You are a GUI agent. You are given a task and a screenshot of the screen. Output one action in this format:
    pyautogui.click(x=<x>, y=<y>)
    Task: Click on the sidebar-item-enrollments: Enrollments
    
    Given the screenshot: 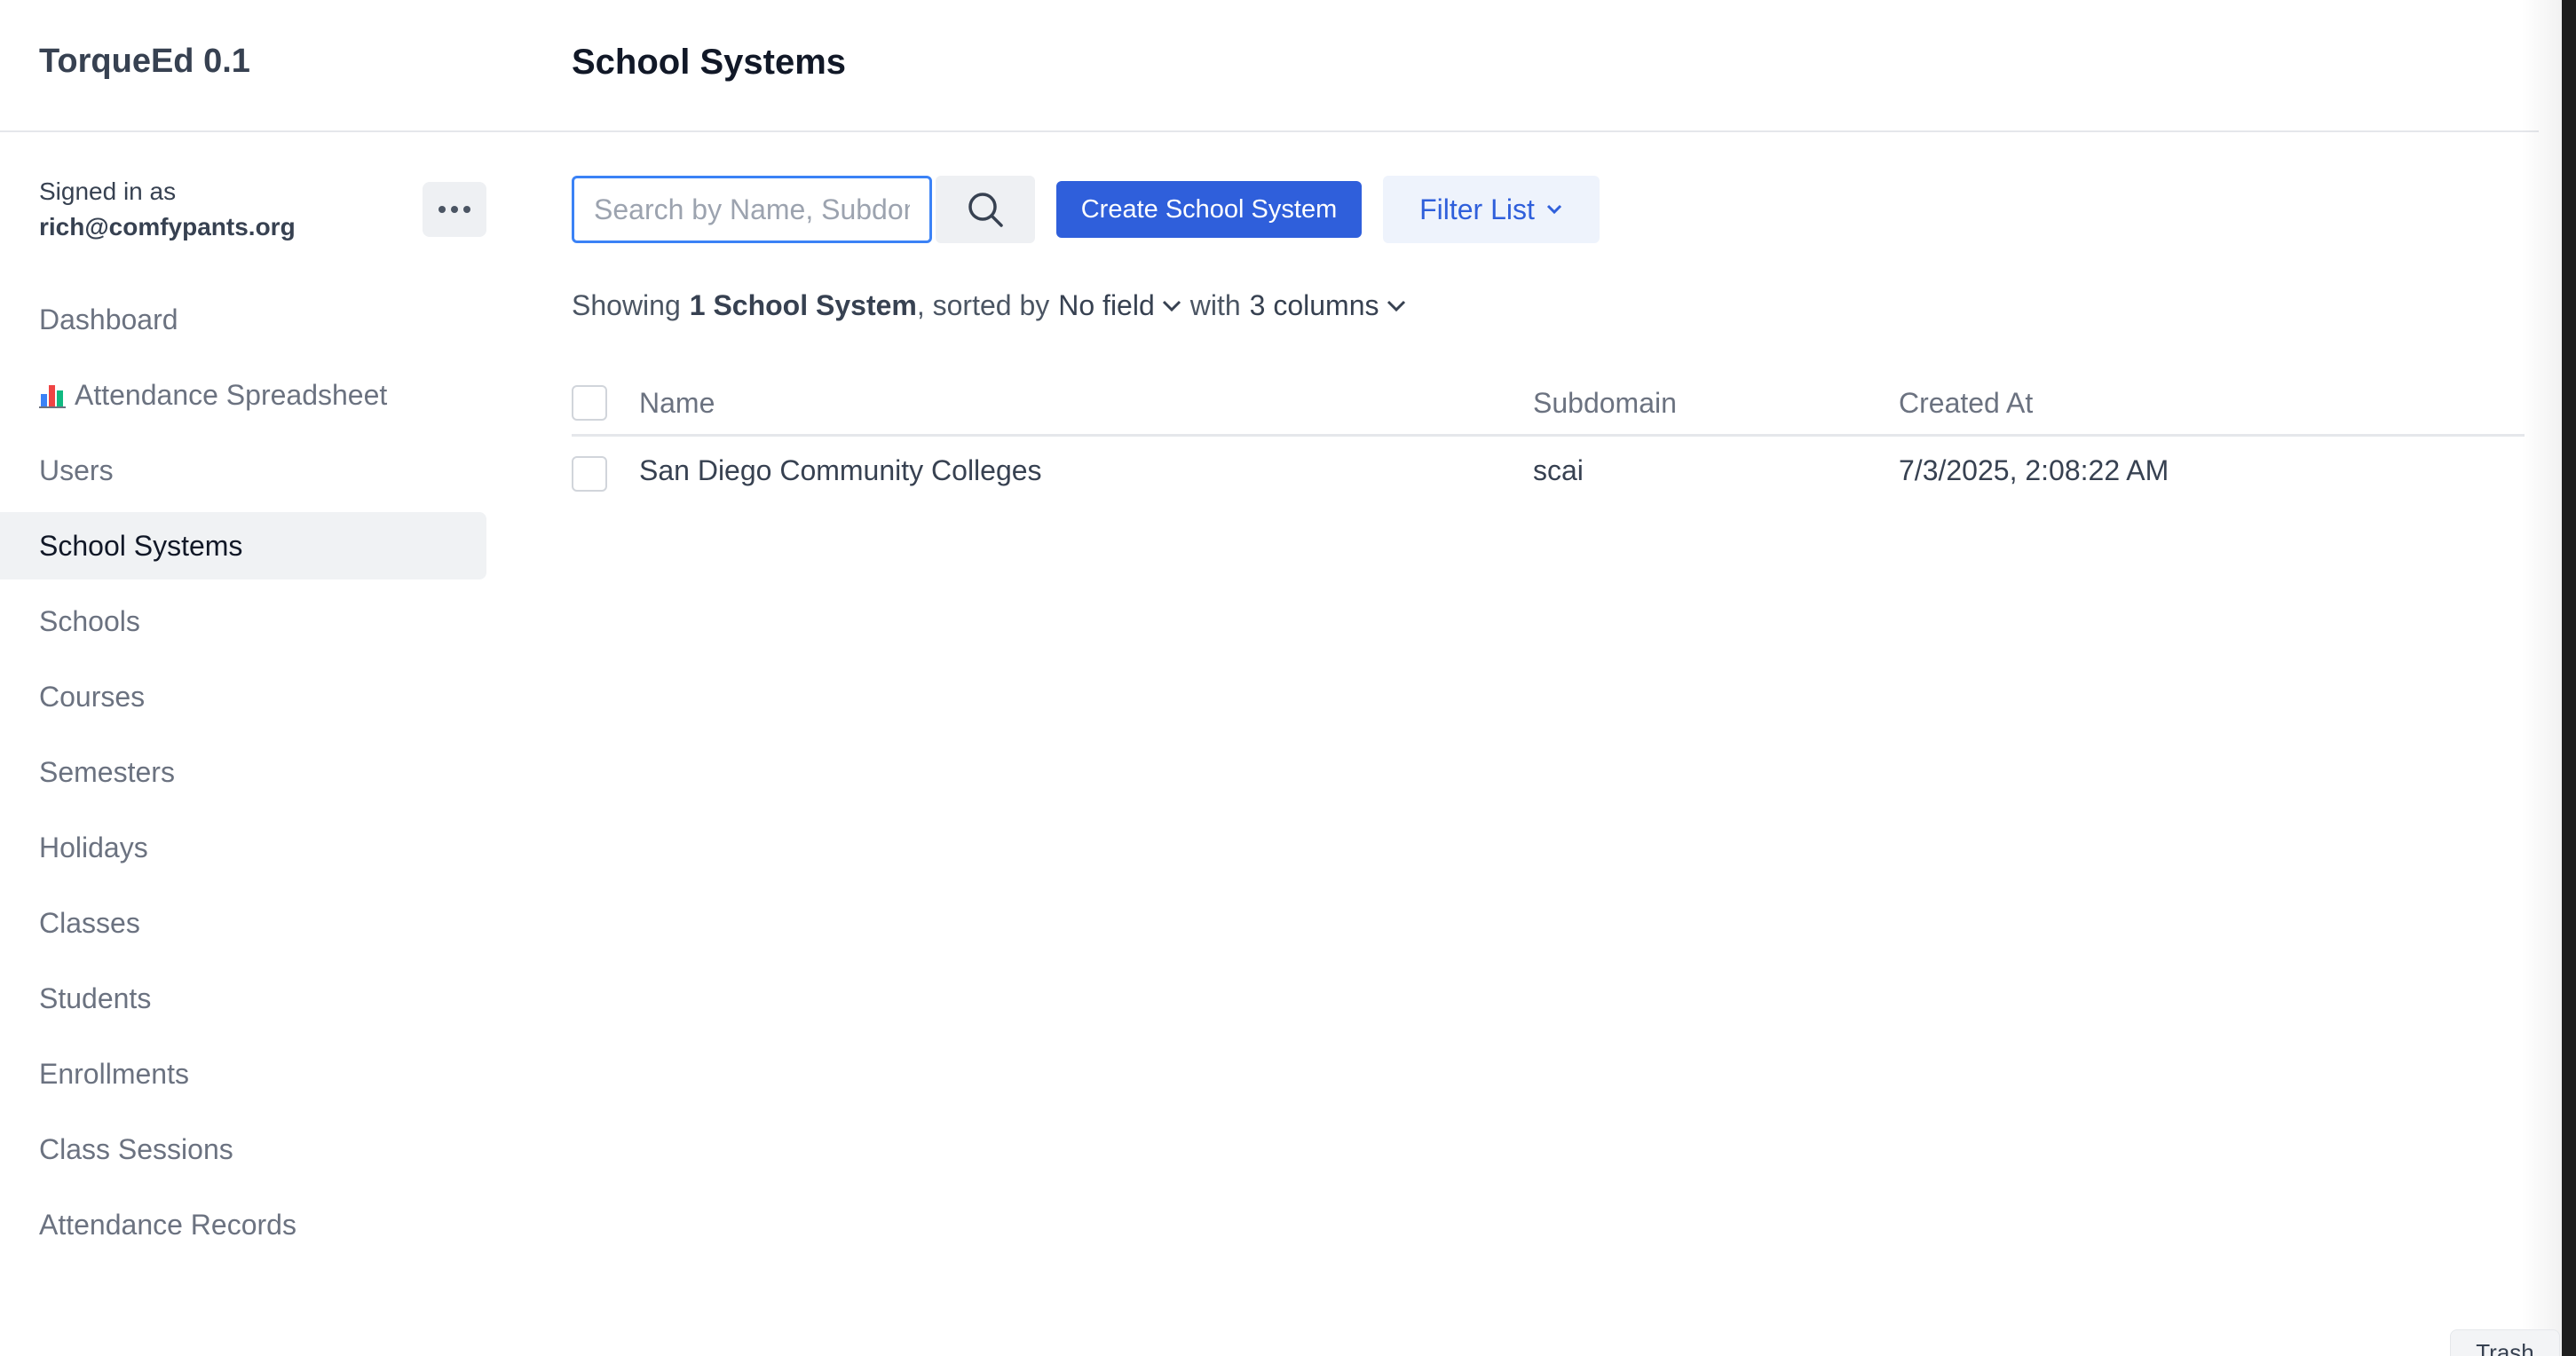 What is the action you would take?
    pyautogui.click(x=243, y=1074)
    